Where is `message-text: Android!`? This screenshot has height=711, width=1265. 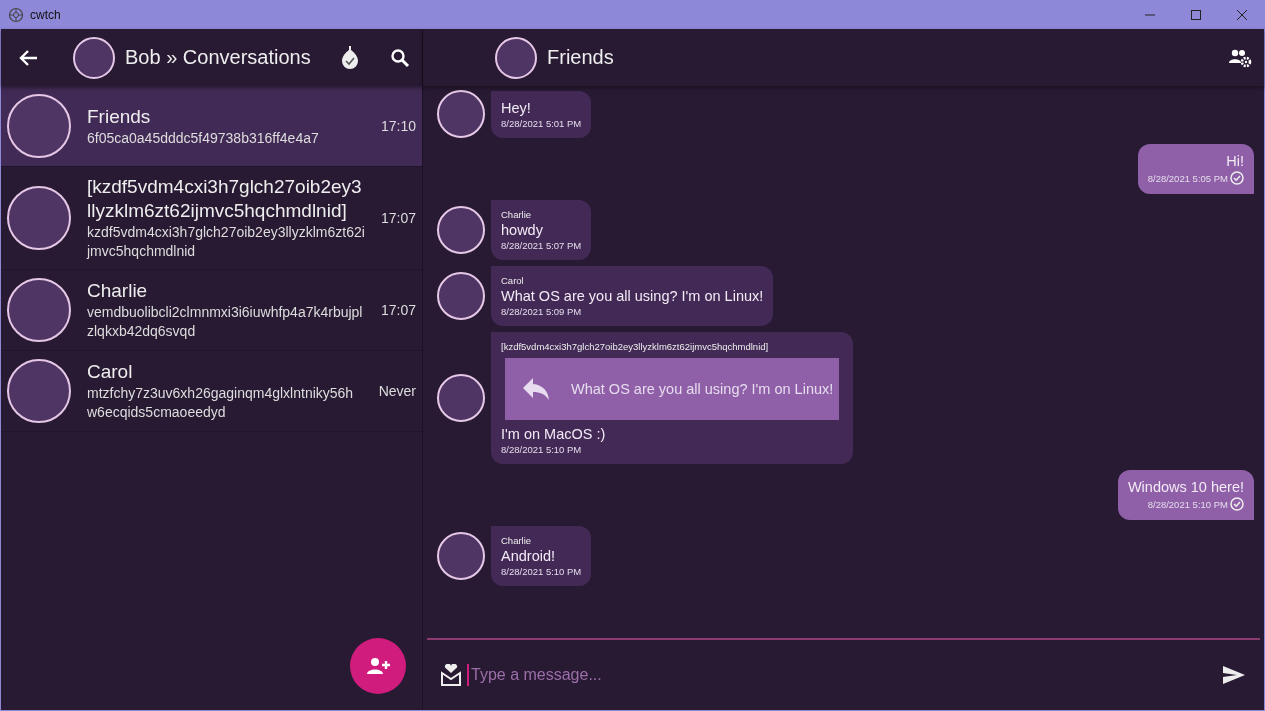
message-text: Android! is located at coordinates (528, 556).